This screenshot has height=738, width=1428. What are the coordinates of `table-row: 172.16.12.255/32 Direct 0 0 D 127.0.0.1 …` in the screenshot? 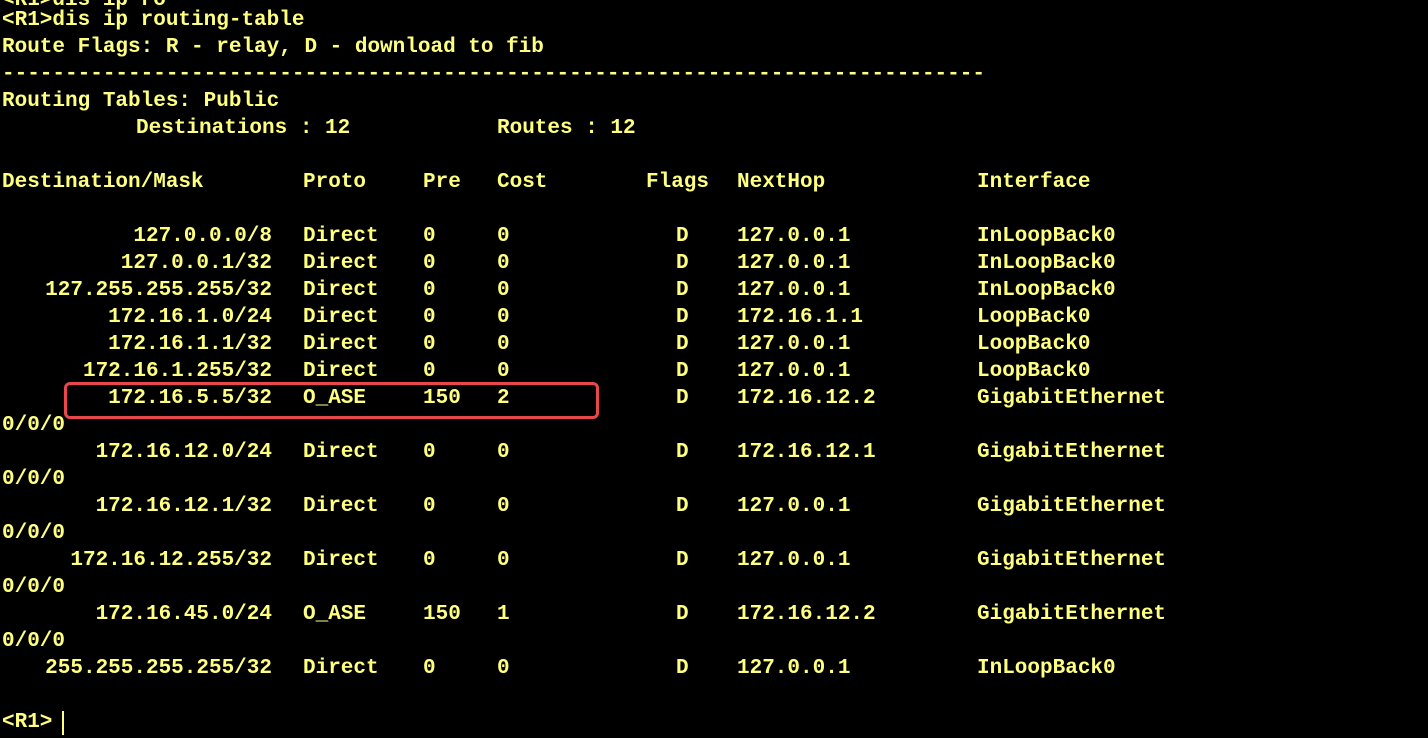 It's located at (714, 560).